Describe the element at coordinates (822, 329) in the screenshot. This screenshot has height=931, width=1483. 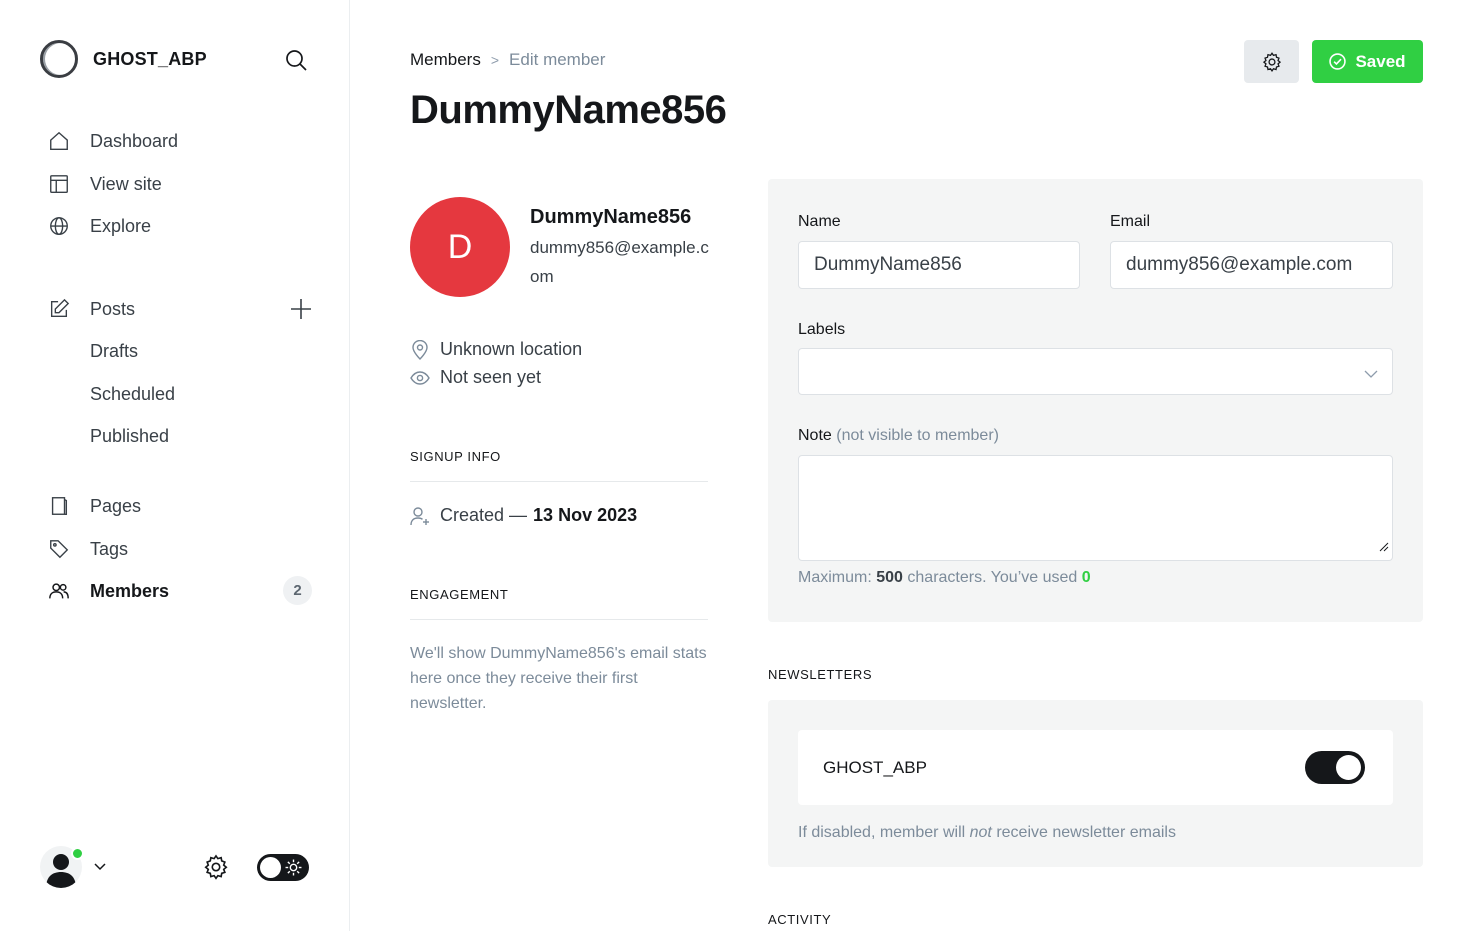
I see `labels-label: Labels` at that location.